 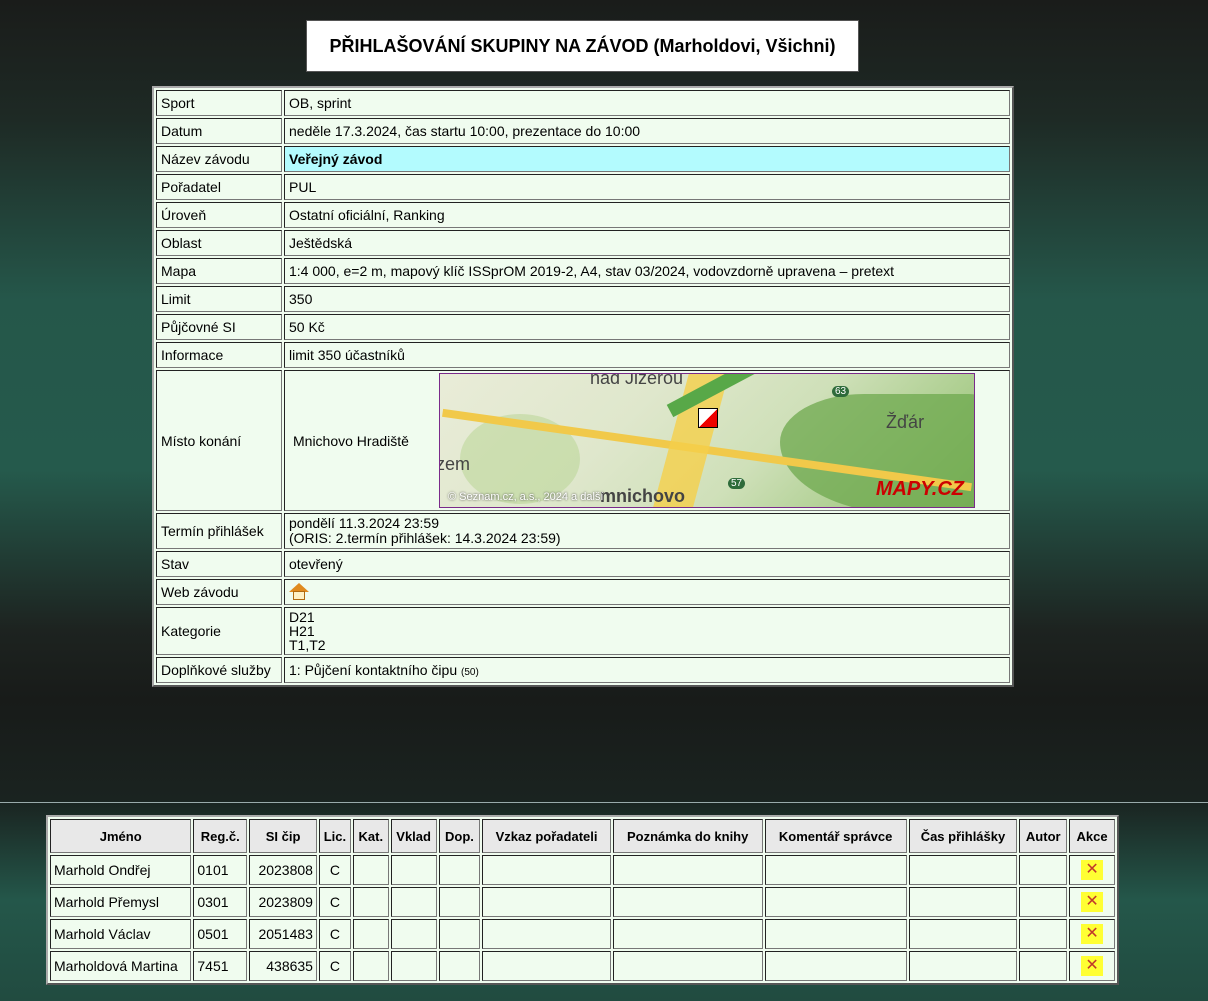 What do you see at coordinates (919, 489) in the screenshot?
I see `mapy-cz-logo: MAPY.CZ` at bounding box center [919, 489].